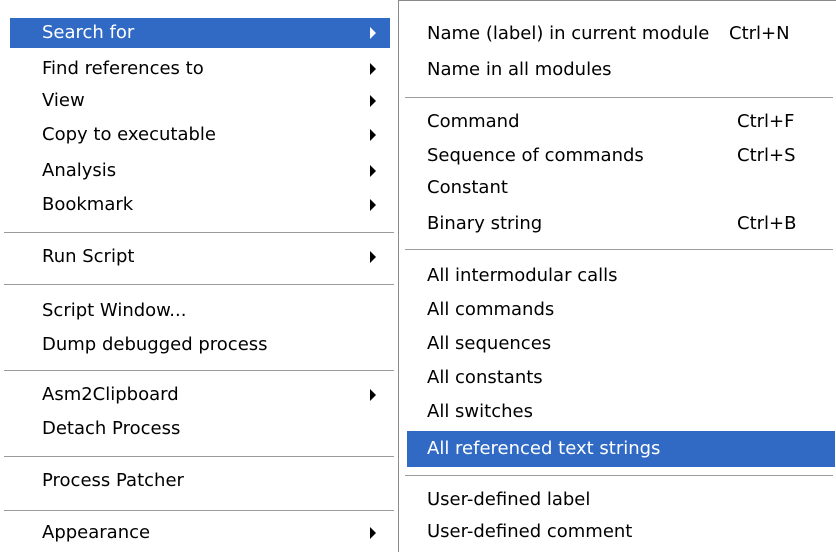 The width and height of the screenshot is (836, 552). Describe the element at coordinates (88, 256) in the screenshot. I see `menu-item-label: Run Script` at that location.